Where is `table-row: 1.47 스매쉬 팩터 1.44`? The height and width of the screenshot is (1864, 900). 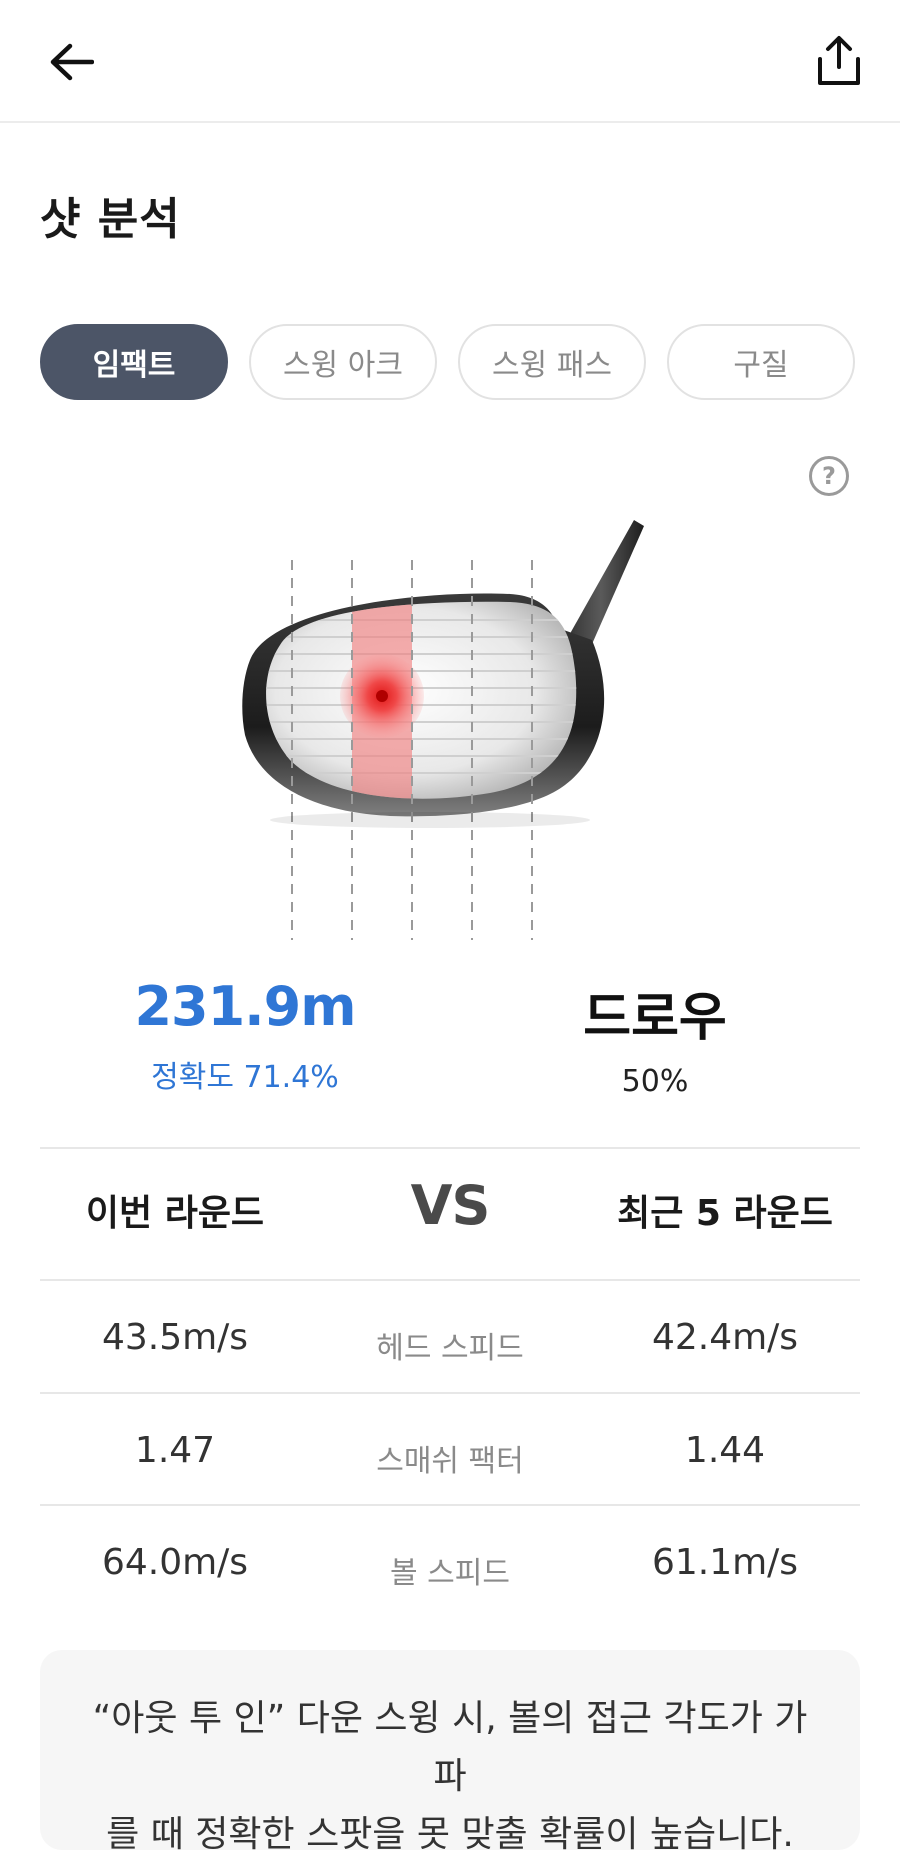
table-row: 1.47 스매쉬 팩터 1.44 is located at coordinates (450, 1451).